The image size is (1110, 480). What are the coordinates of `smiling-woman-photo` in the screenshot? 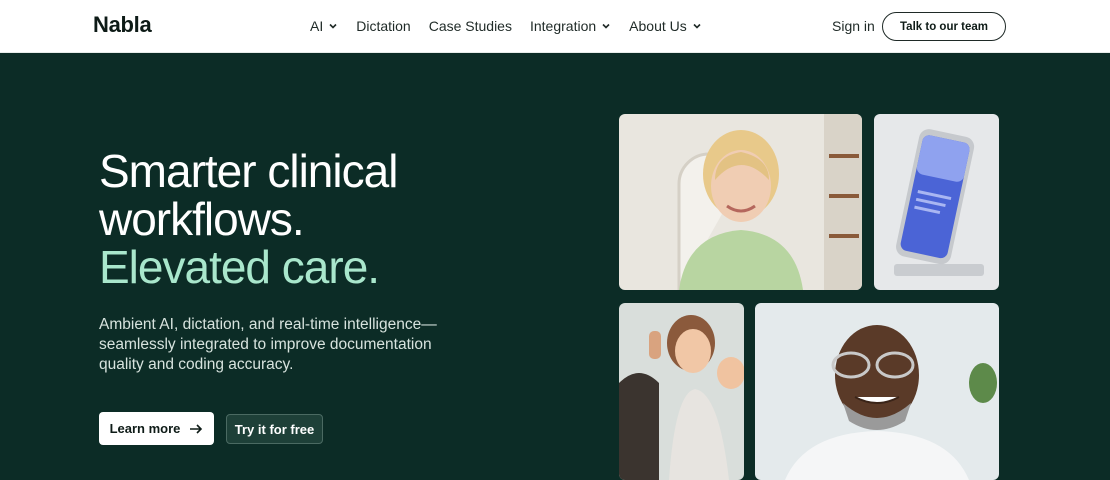 It's located at (740, 202).